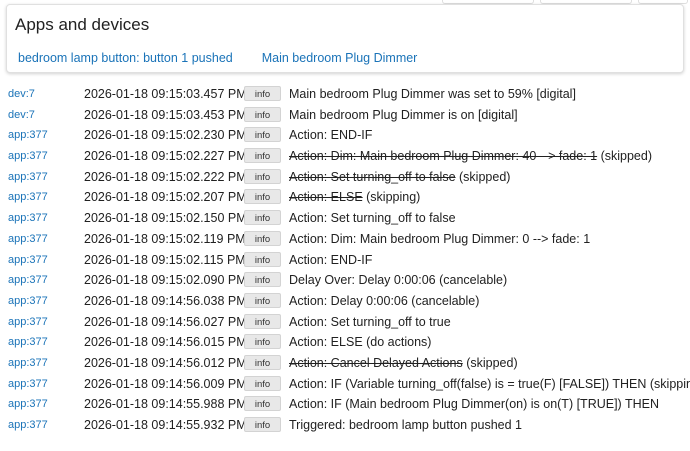 The height and width of the screenshot is (451, 690). Describe the element at coordinates (165, 197) in the screenshot. I see `log-timestamp: 2026-01-18 09:15:02.207 PM` at that location.